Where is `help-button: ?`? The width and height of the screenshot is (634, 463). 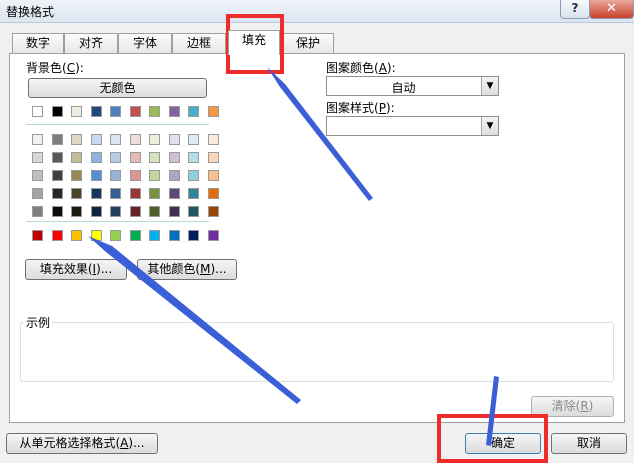 help-button: ? is located at coordinates (575, 9).